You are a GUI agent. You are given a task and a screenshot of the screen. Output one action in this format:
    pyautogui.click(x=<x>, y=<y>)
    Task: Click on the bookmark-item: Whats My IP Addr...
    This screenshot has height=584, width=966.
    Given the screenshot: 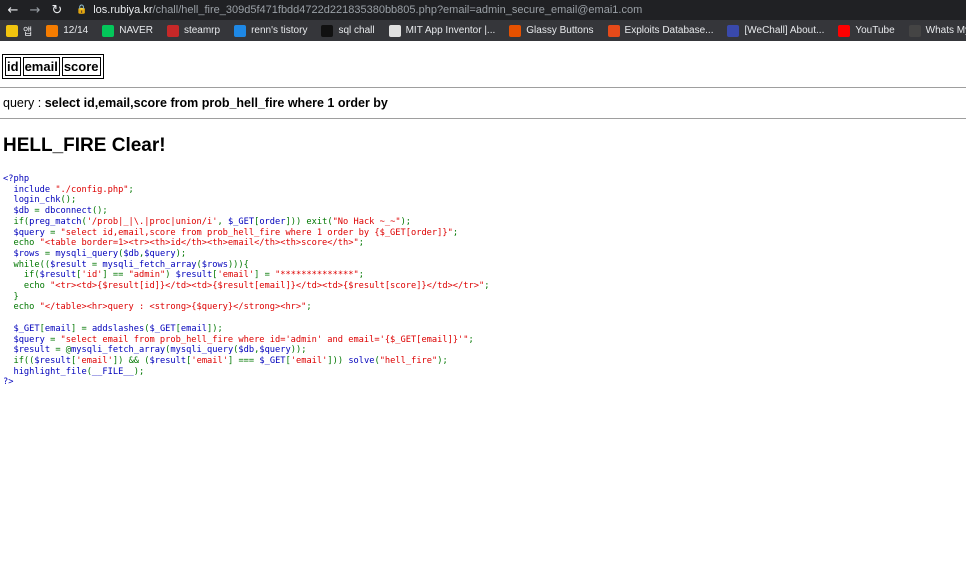 What is the action you would take?
    pyautogui.click(x=937, y=30)
    